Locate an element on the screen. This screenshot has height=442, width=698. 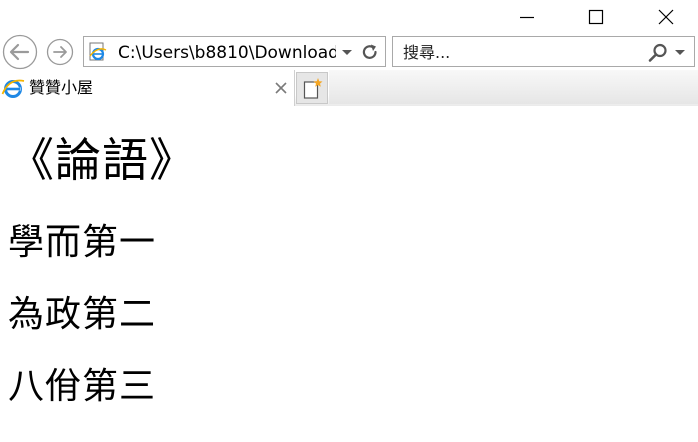
search-input is located at coordinates (518, 52).